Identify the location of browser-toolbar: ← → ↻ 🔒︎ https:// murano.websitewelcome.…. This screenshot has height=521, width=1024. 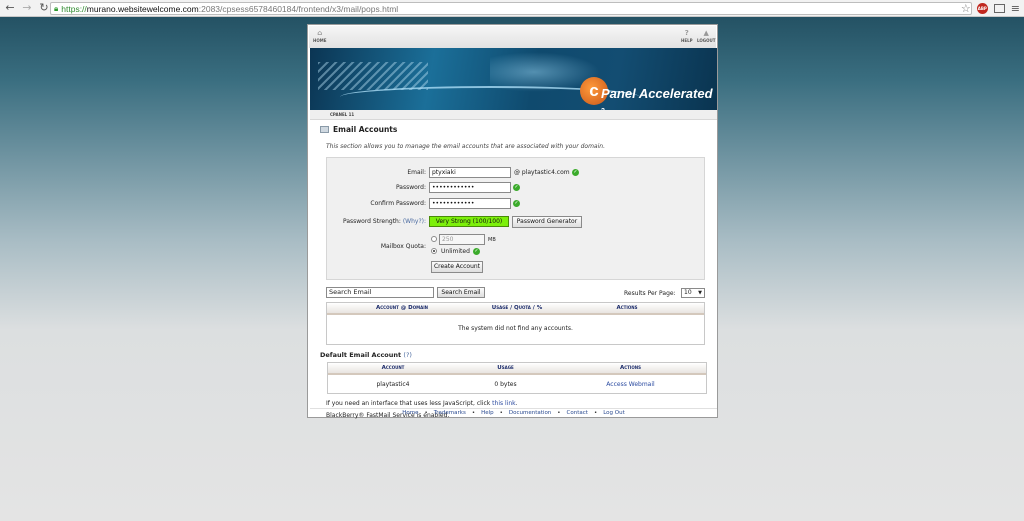
(512, 8).